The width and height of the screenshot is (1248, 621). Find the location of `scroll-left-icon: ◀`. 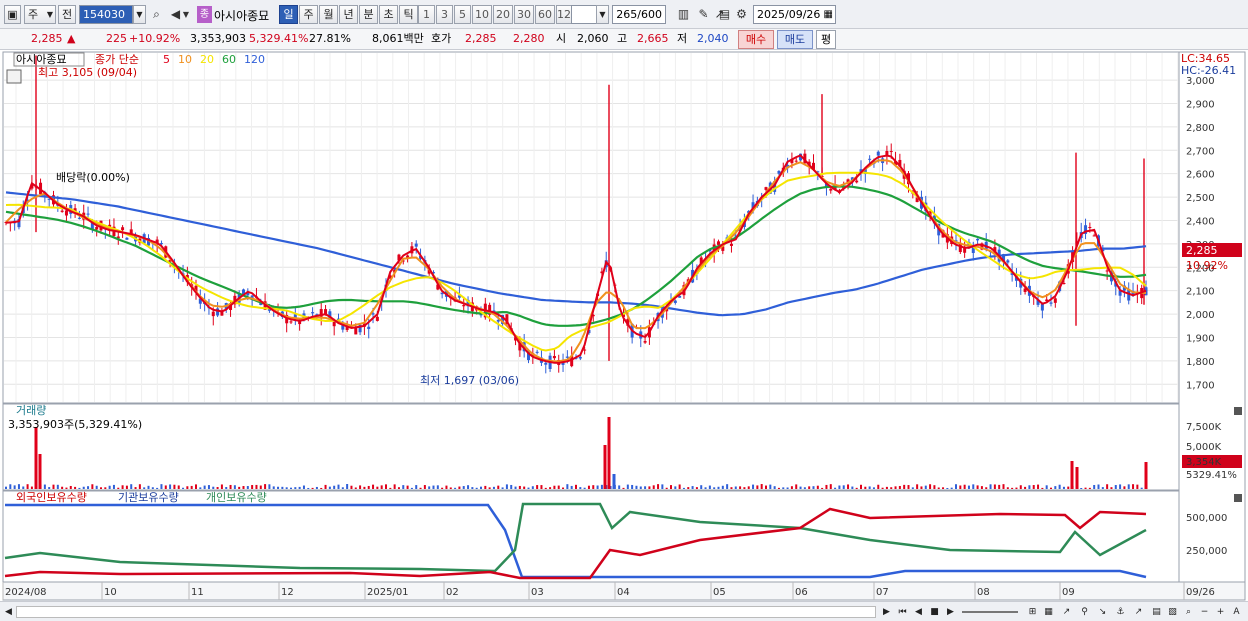

scroll-left-icon: ◀ is located at coordinates (8, 612).